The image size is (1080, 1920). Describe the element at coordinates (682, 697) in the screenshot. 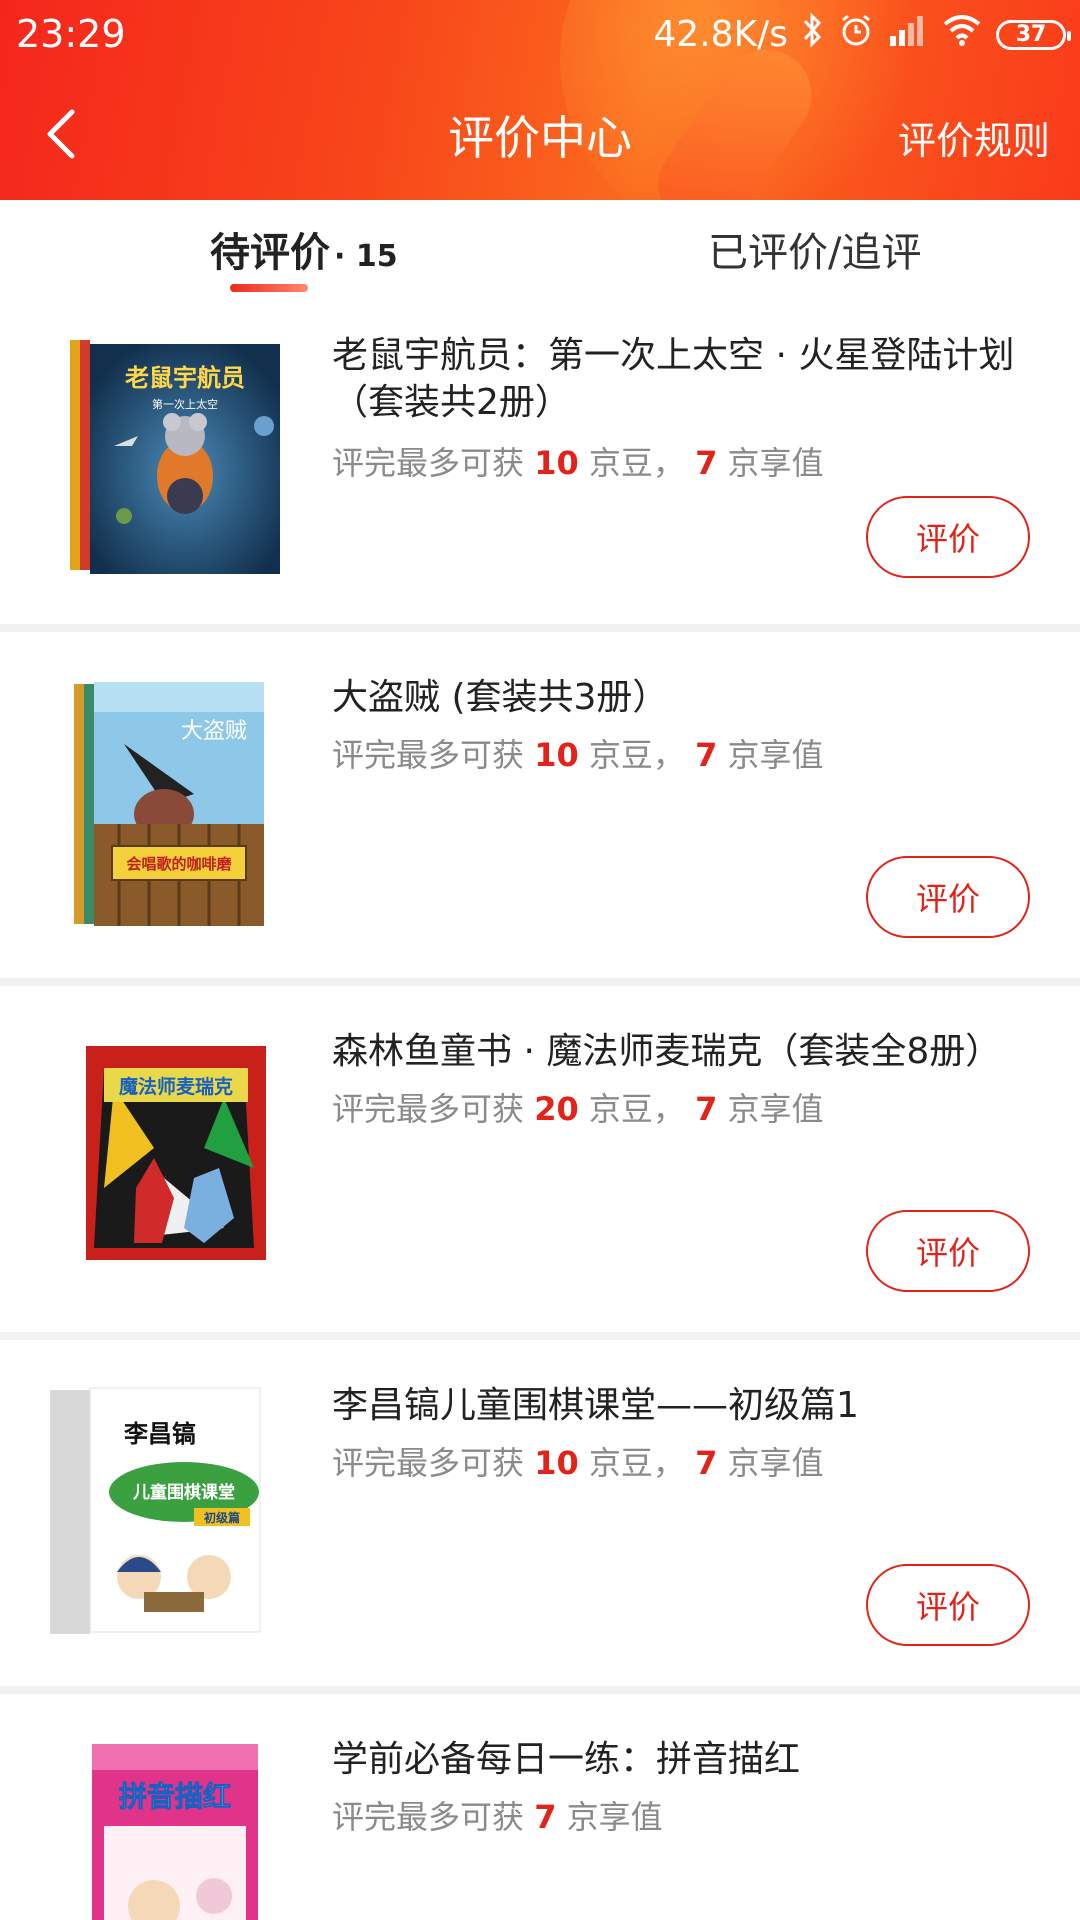

I see `product-title: 大盗贼 (套装共3册）` at that location.